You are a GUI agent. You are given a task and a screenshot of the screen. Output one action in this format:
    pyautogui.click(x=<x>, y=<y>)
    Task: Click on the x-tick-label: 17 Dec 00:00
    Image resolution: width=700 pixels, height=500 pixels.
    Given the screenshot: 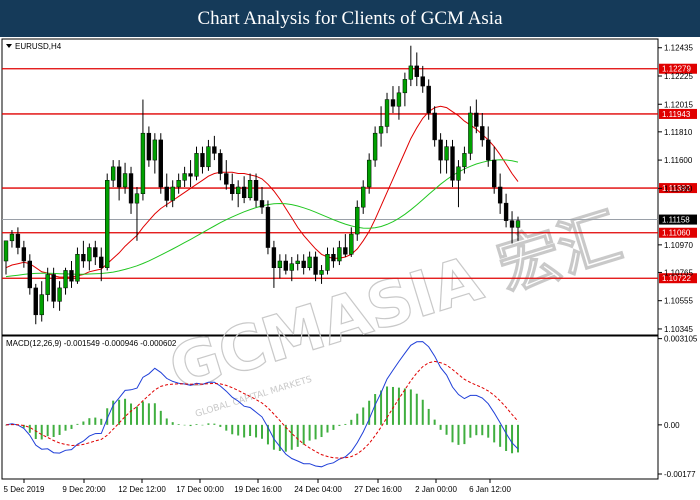 What is the action you would take?
    pyautogui.click(x=200, y=489)
    